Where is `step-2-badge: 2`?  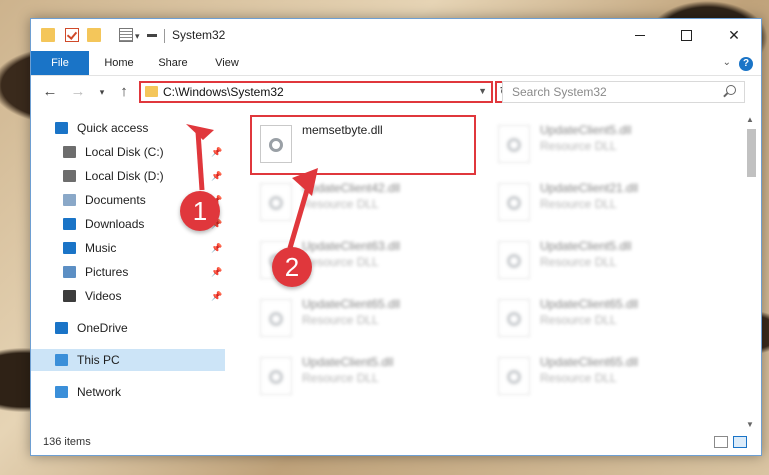 step-2-badge: 2 is located at coordinates (292, 267).